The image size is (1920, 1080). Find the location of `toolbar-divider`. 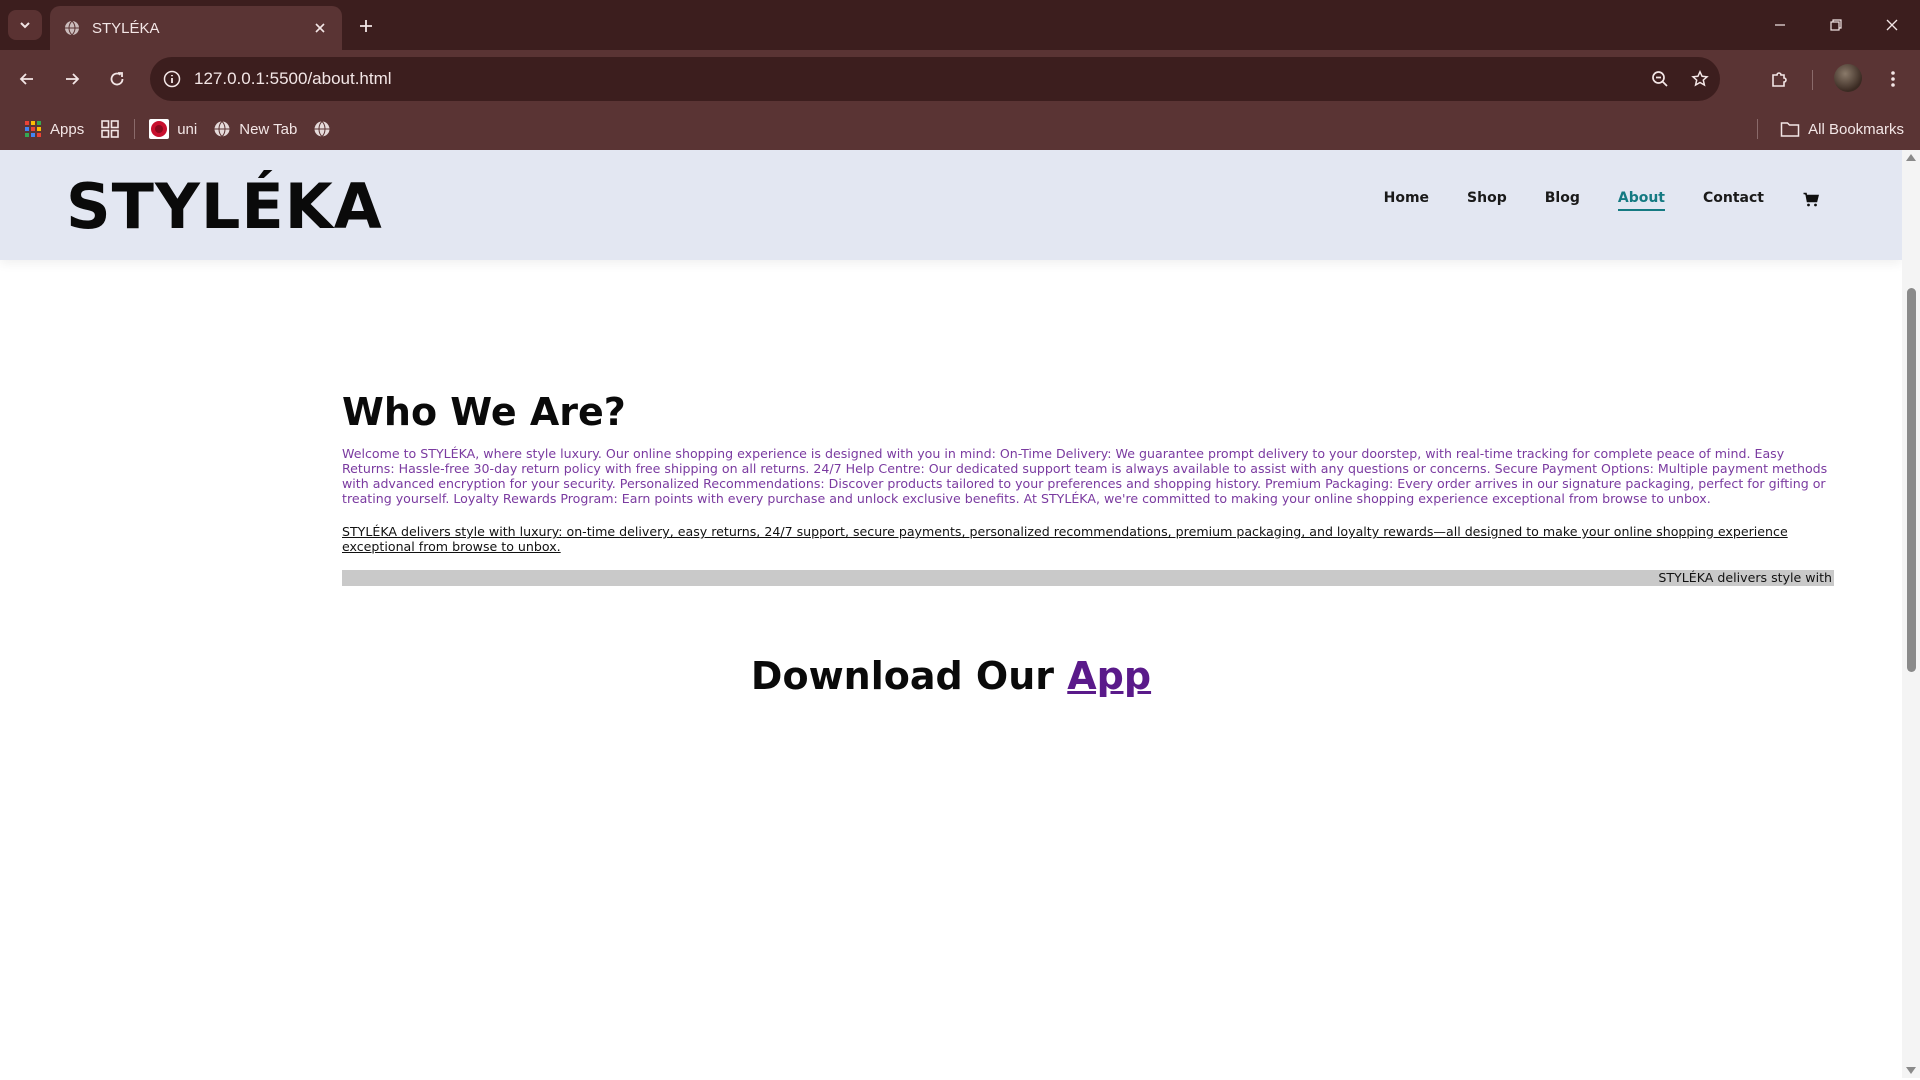

toolbar-divider is located at coordinates (1812, 80).